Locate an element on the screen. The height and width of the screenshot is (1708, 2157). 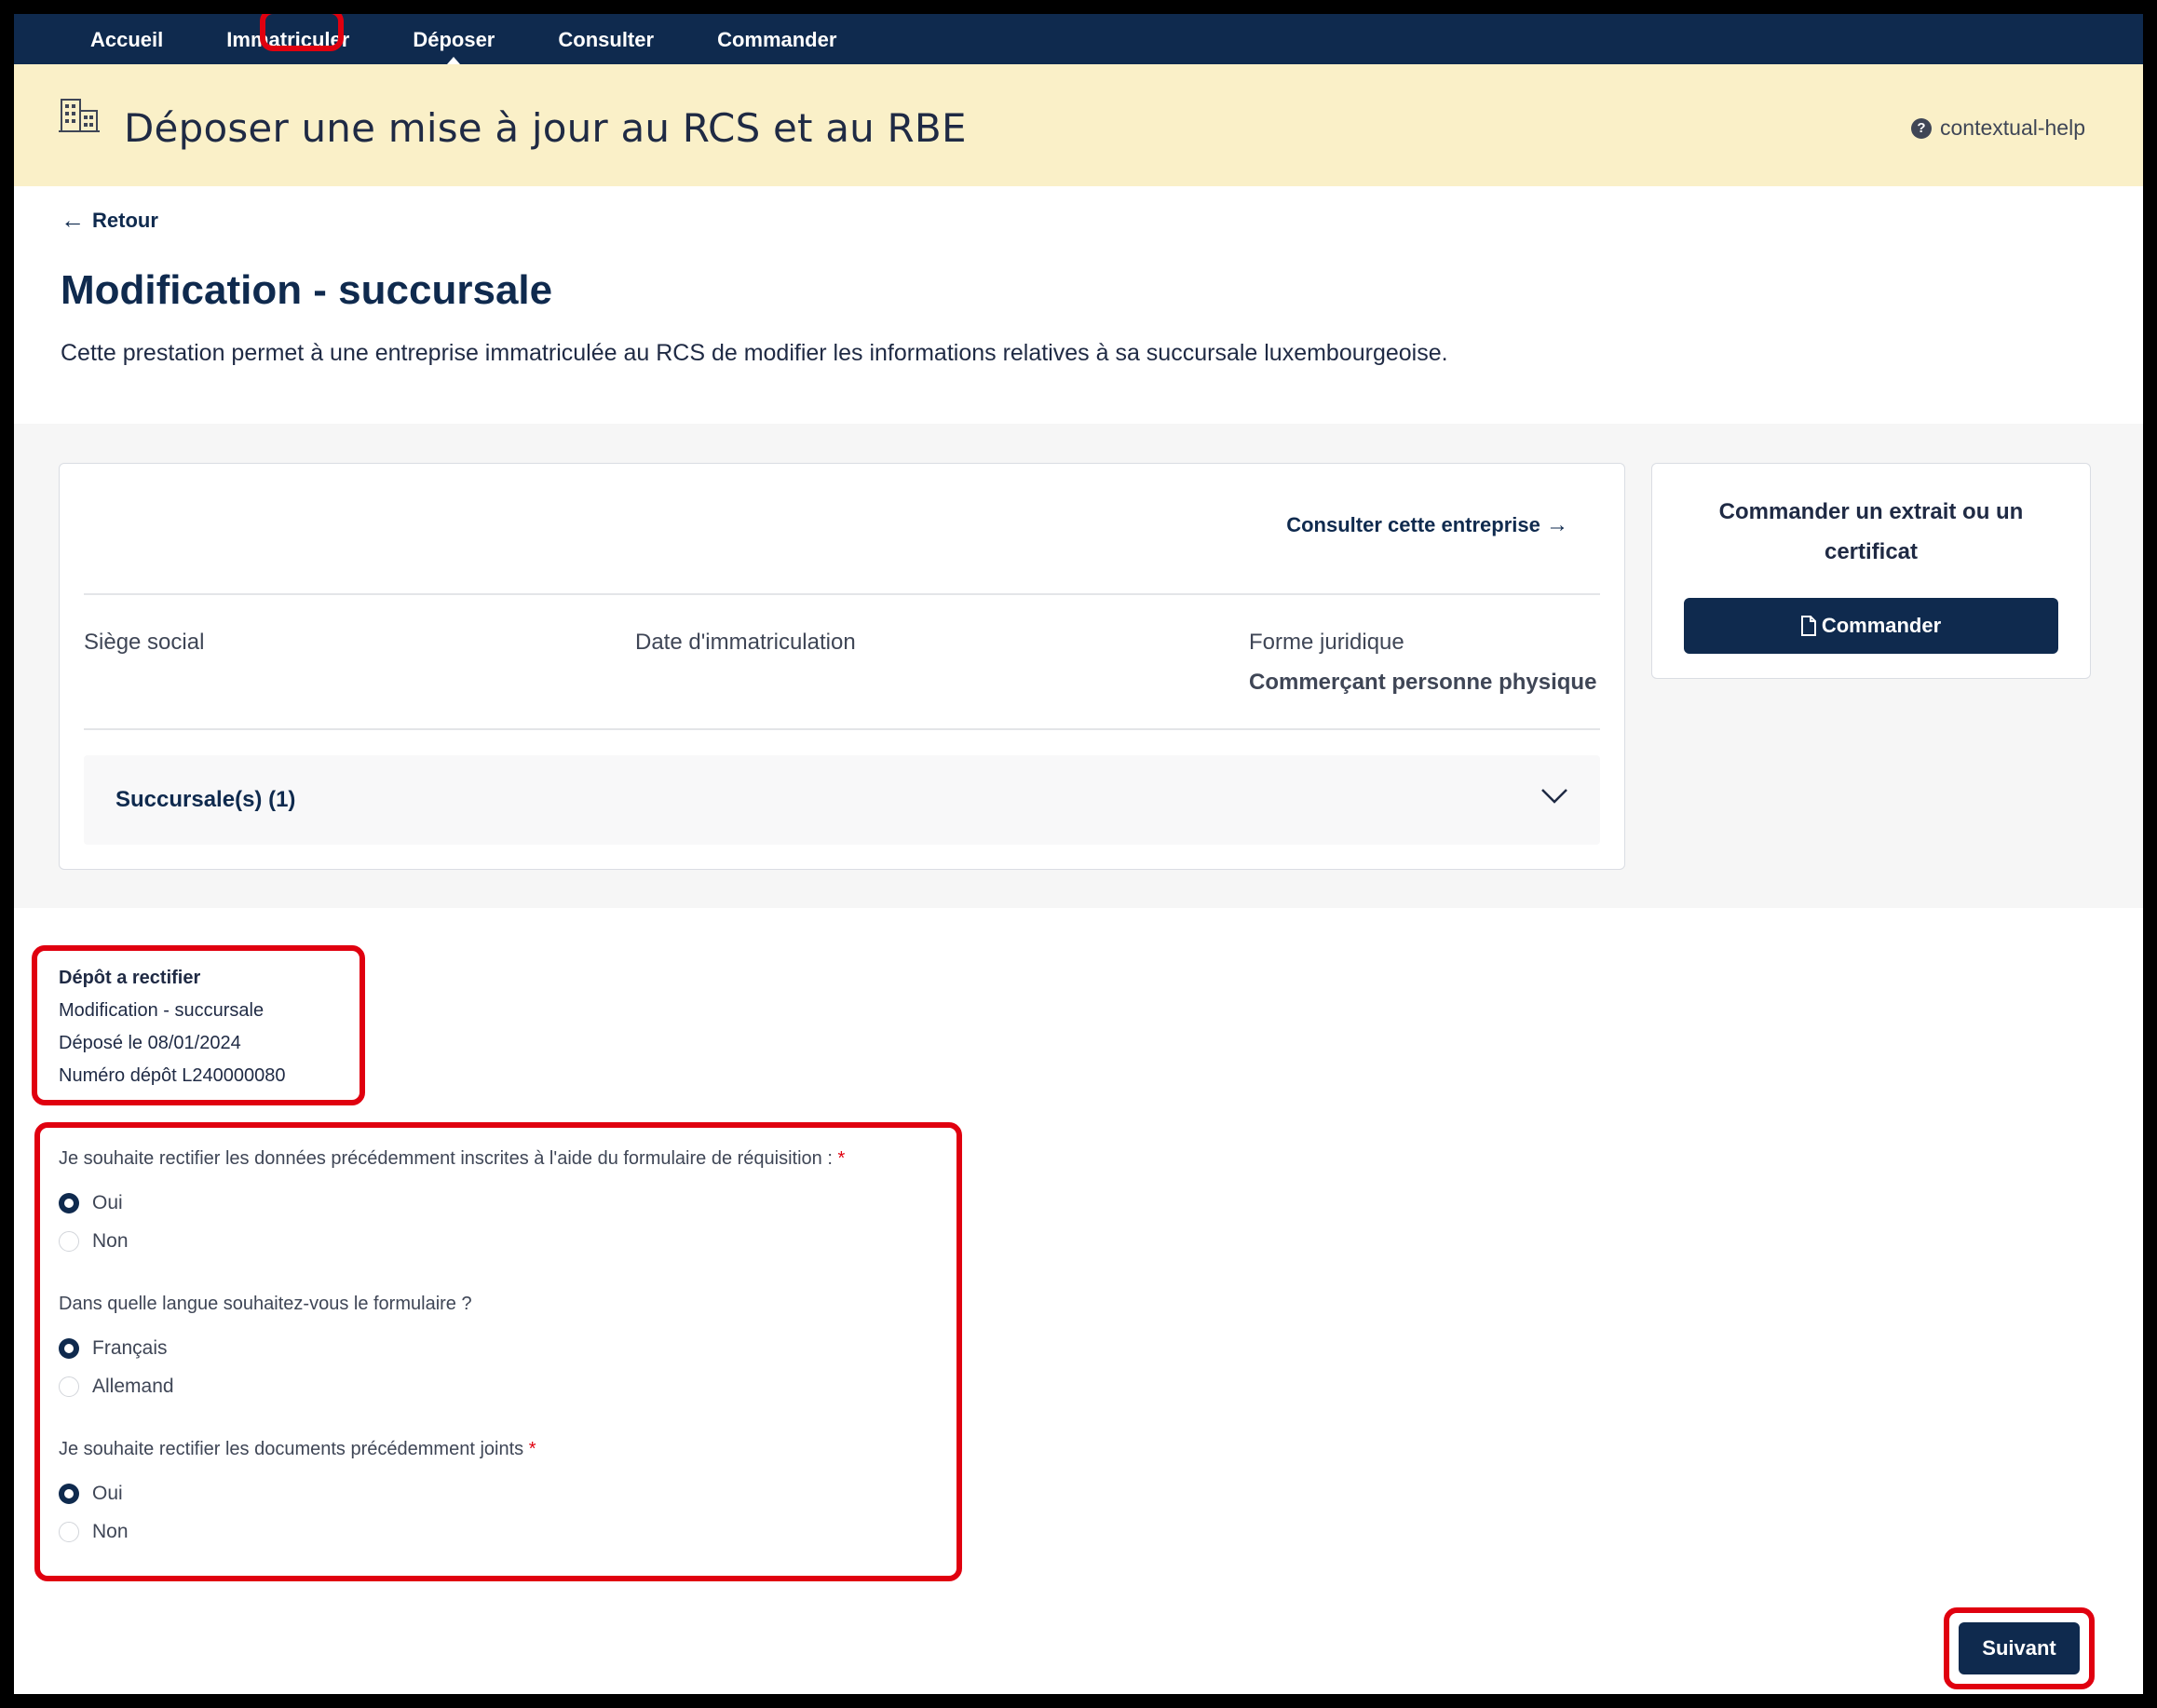
radio-label: Français is located at coordinates (130, 1348).